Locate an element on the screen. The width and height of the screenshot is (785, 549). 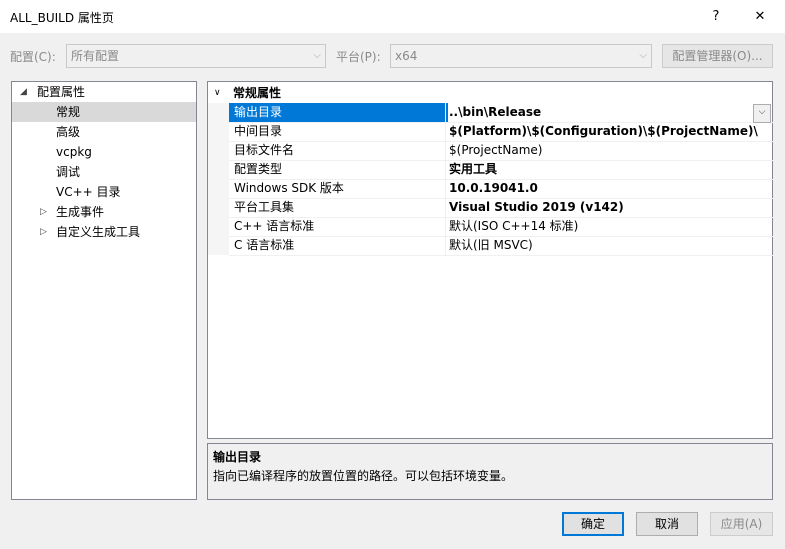
description-title: 输出目录 is located at coordinates (237, 457).